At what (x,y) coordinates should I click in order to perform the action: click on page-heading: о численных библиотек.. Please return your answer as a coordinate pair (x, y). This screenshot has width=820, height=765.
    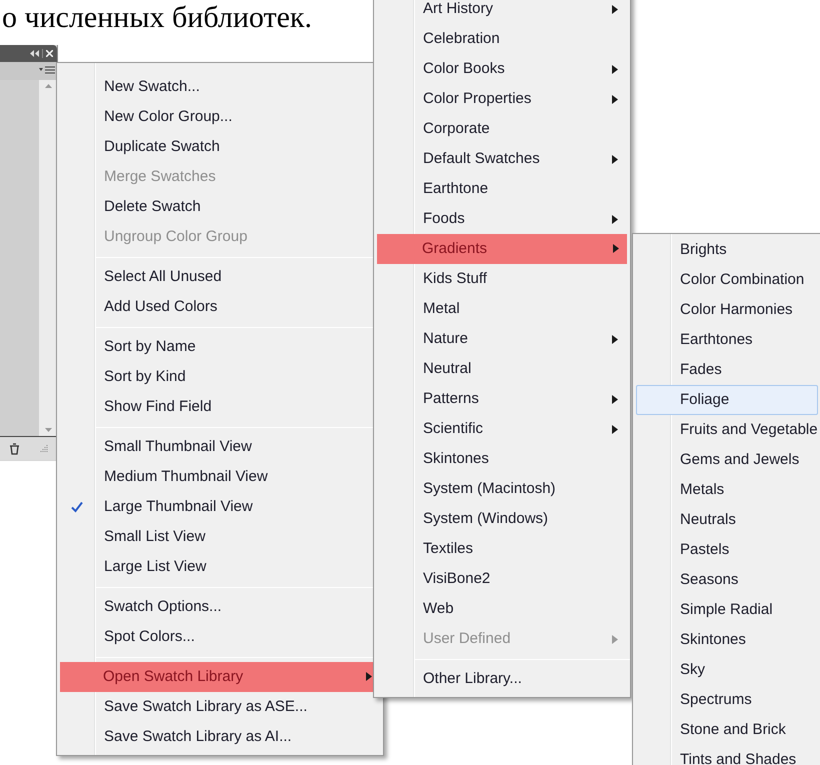
    Looking at the image, I should click on (157, 18).